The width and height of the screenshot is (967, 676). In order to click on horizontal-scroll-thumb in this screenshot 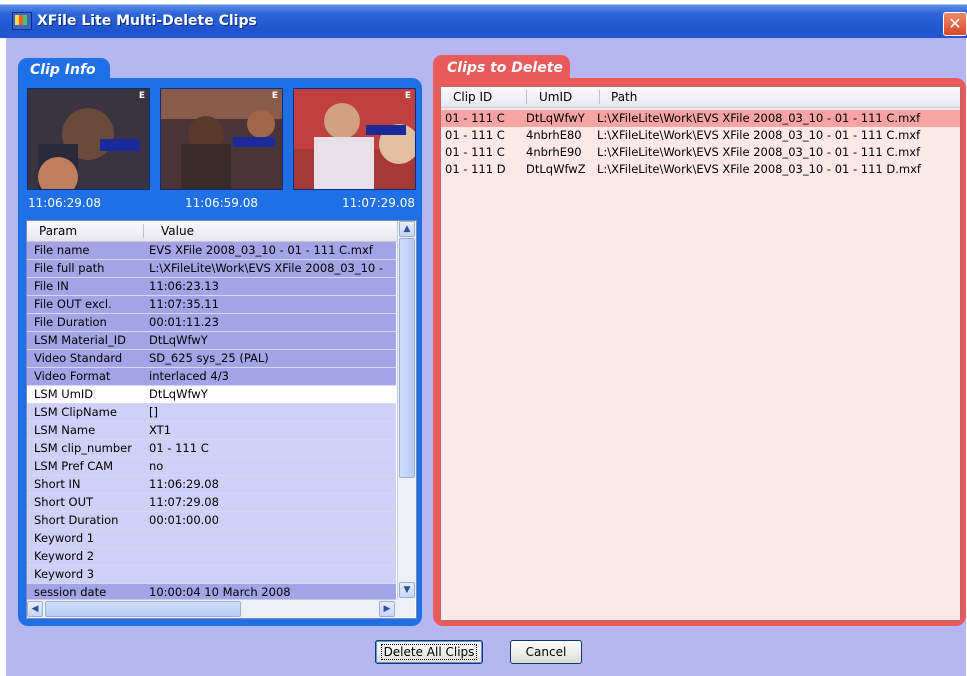, I will do `click(143, 609)`.